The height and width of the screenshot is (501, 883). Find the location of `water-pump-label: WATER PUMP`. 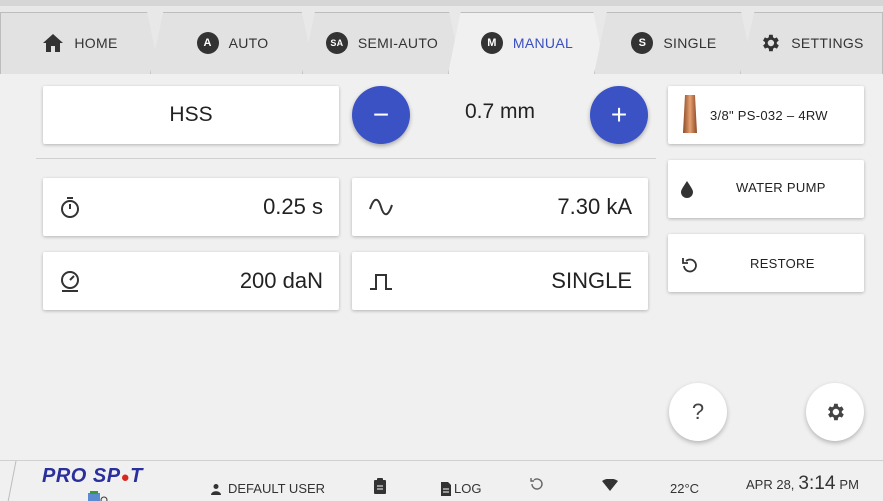

water-pump-label: WATER PUMP is located at coordinates (781, 187).